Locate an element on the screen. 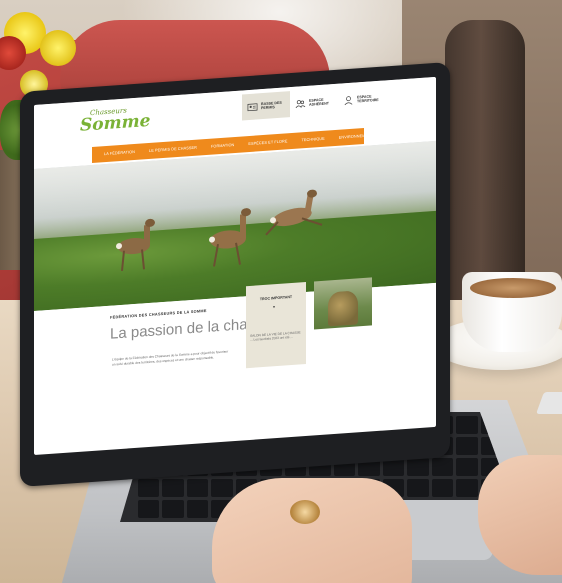 This screenshot has width=562, height=583. site-logo: Chasseurs Somme is located at coordinates (115, 120).